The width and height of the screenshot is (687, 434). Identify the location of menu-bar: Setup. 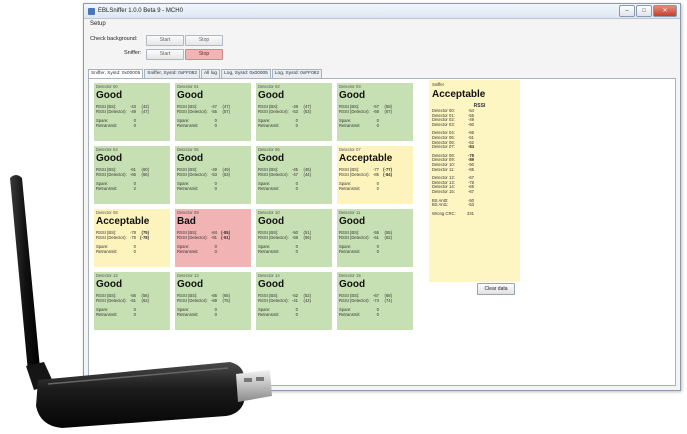
(382, 25).